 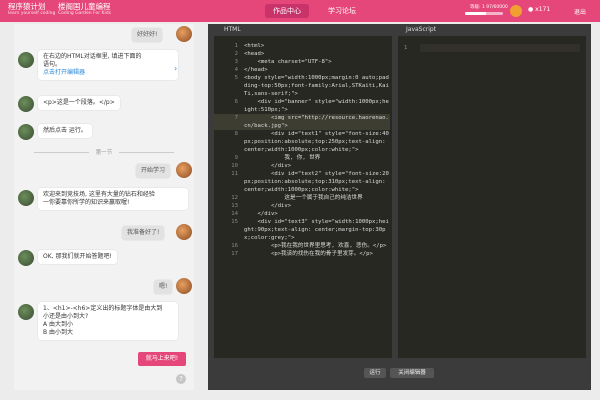 What do you see at coordinates (302, 70) in the screenshot?
I see `code-line: 4 </head>` at bounding box center [302, 70].